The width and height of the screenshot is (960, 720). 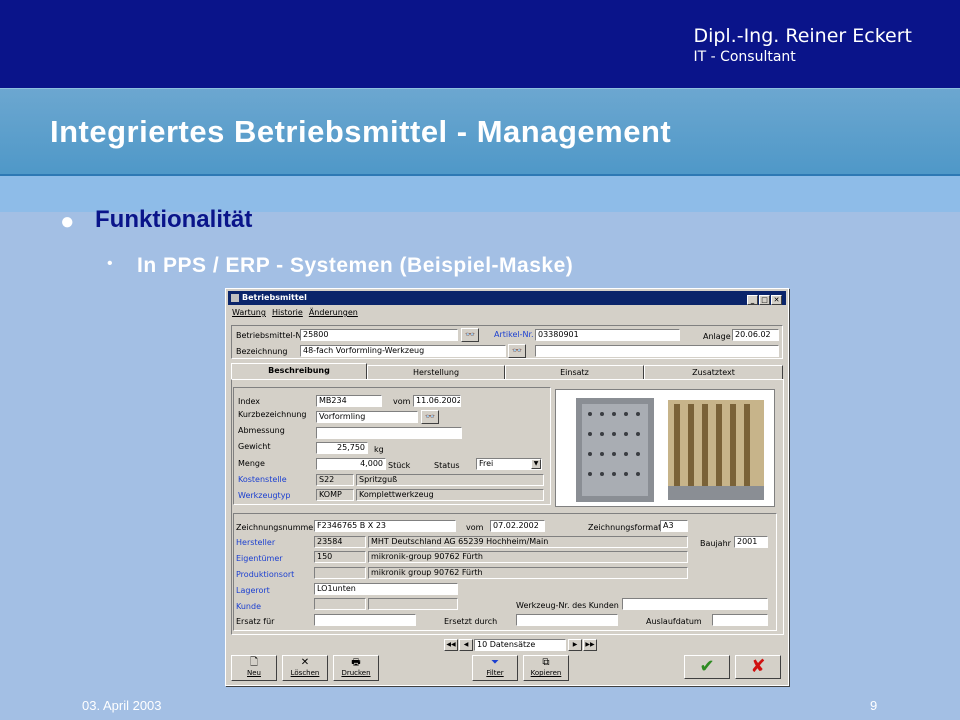 I want to click on bezeichnung-label: Bezeichnung, so click(x=262, y=351).